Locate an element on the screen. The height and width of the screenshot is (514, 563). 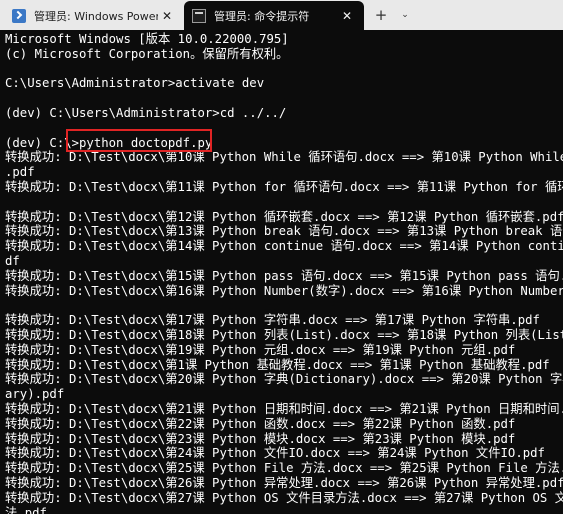
terminal-line: Microsoft Windows [版本 10.0.22000.795] is located at coordinates (147, 39).